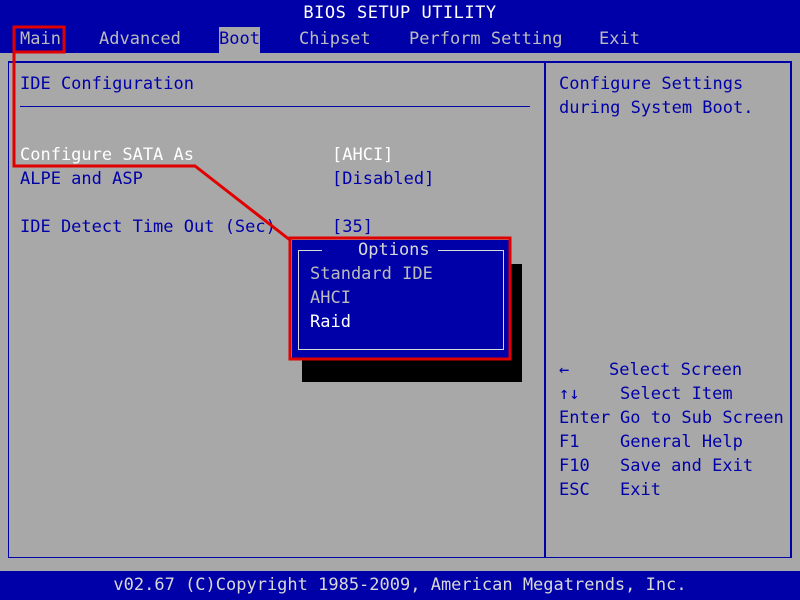 The image size is (800, 600). What do you see at coordinates (140, 40) in the screenshot?
I see `menu-advanced: Advanced` at bounding box center [140, 40].